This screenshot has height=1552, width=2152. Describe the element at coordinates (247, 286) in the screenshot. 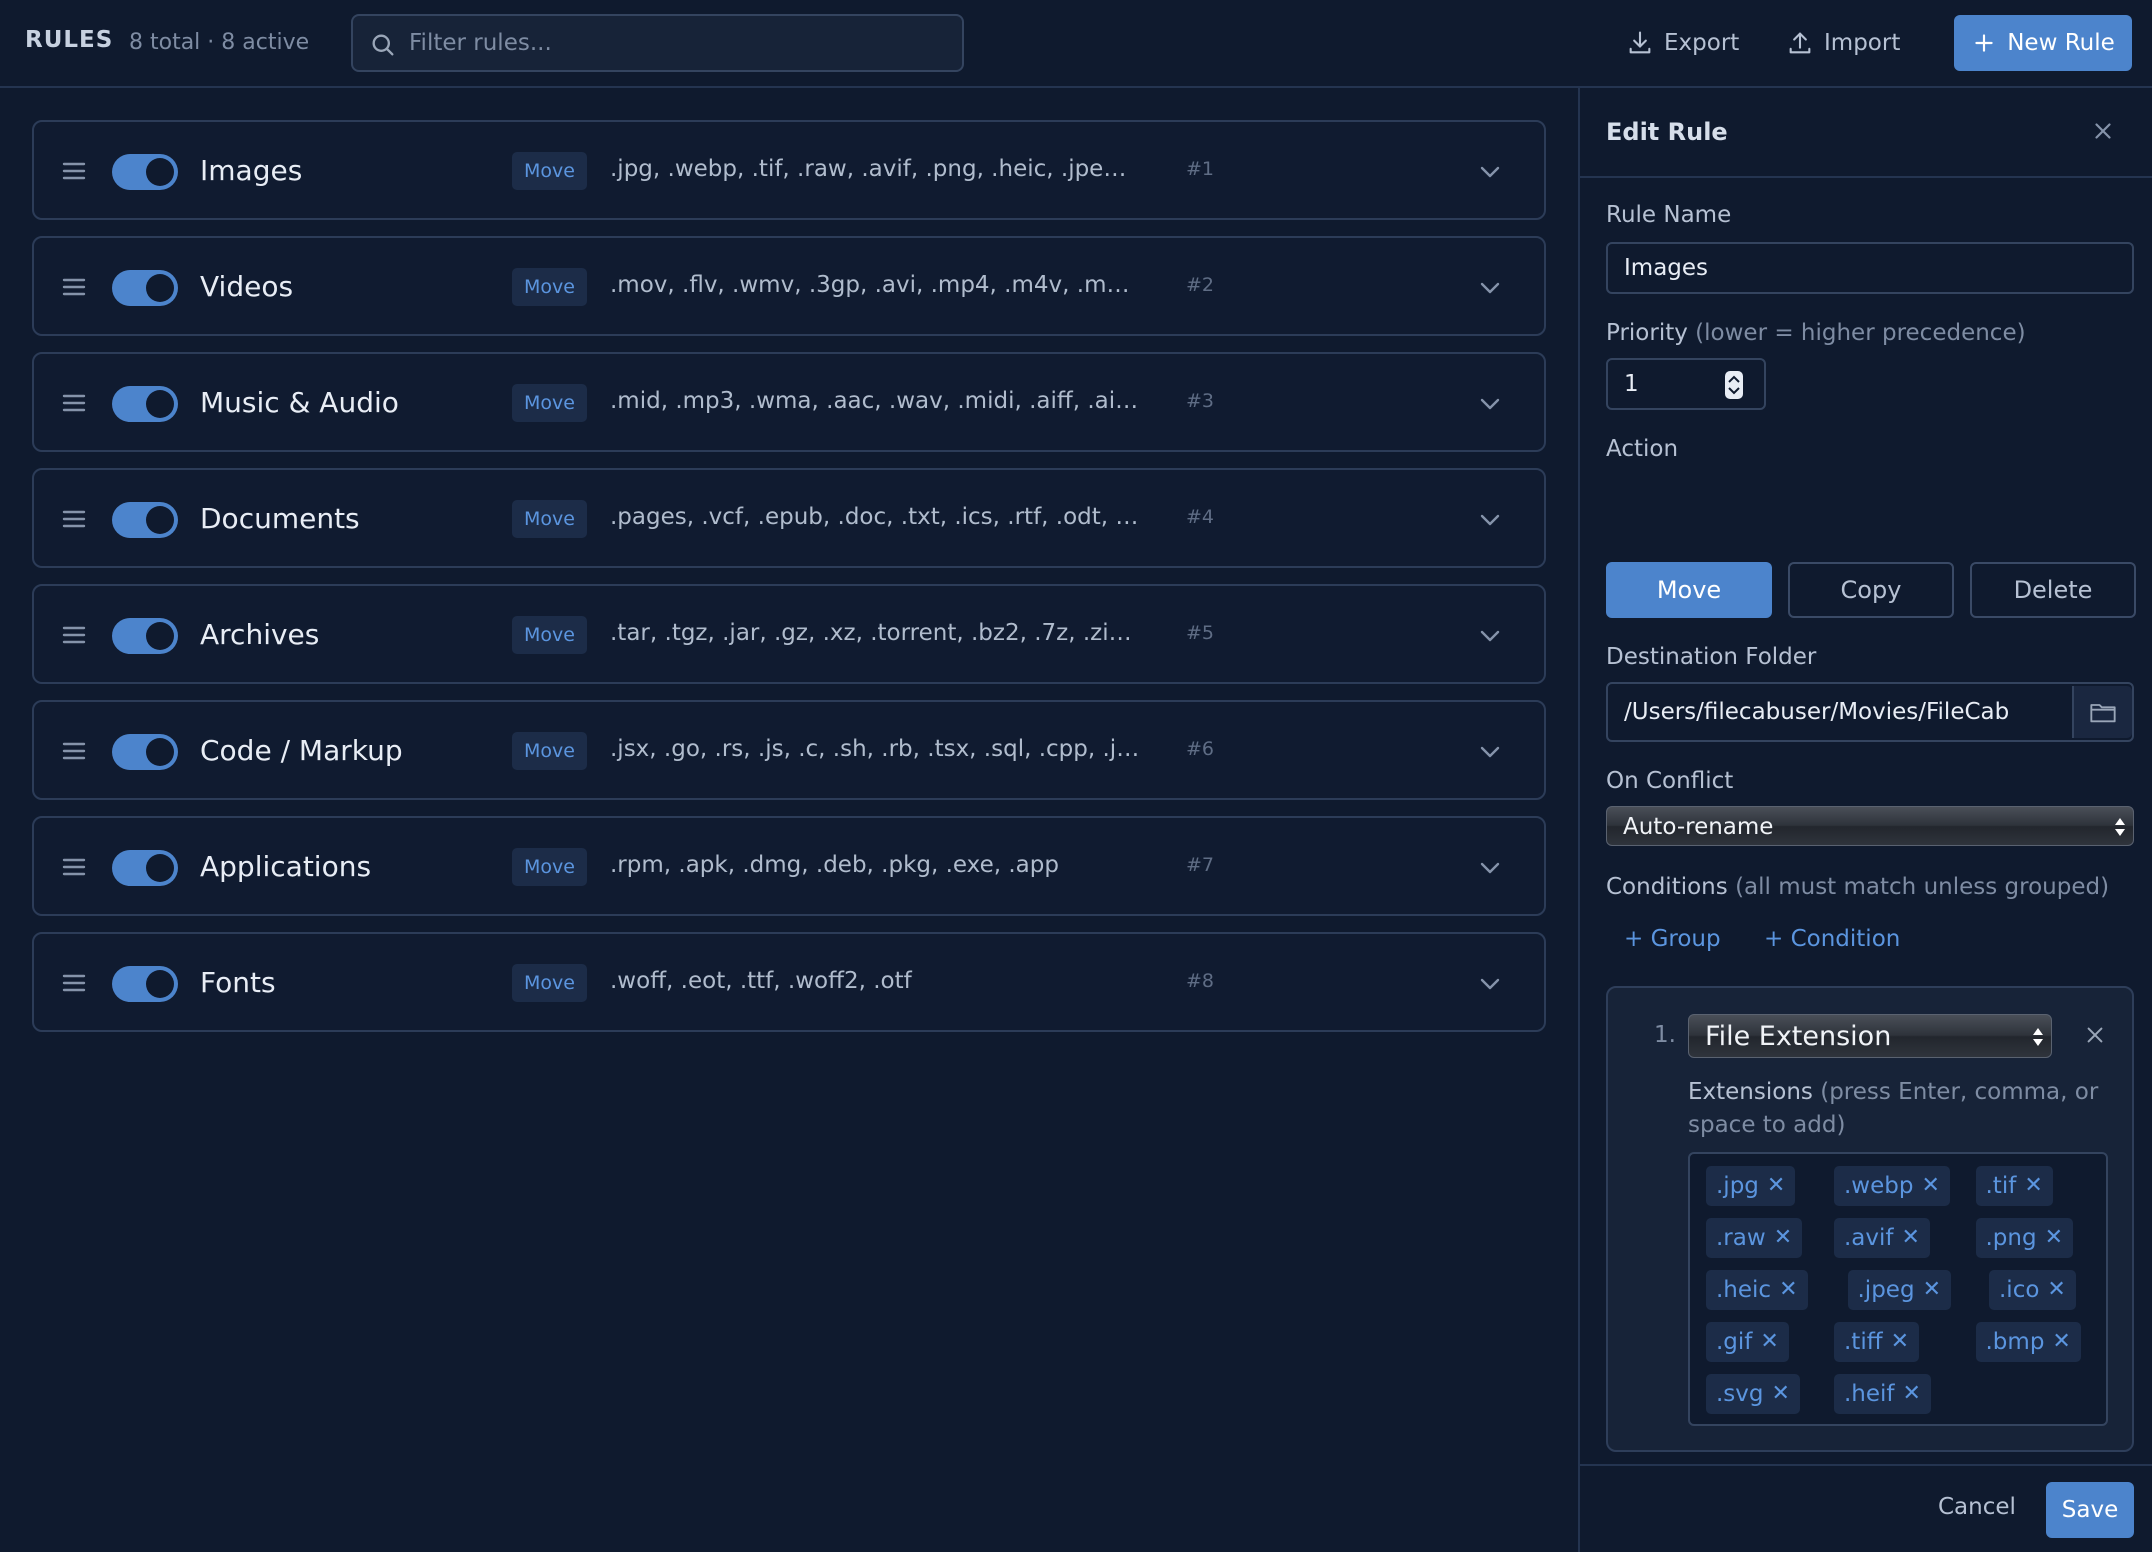

I see `rule-name: Videos` at that location.